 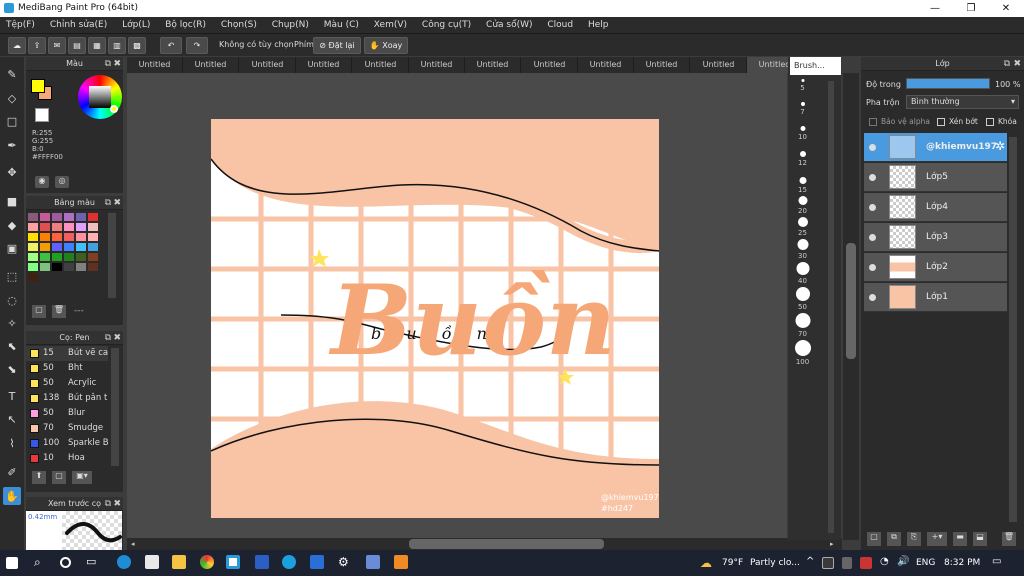 What do you see at coordinates (506, 544) in the screenshot?
I see `horizontal-scroll-thumb` at bounding box center [506, 544].